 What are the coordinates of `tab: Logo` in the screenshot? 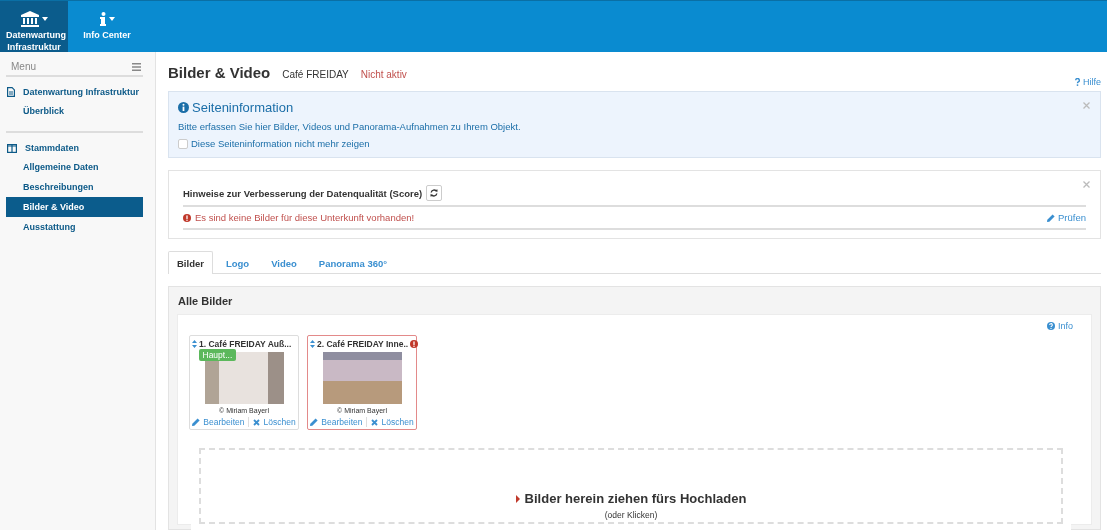 It's located at (237, 262).